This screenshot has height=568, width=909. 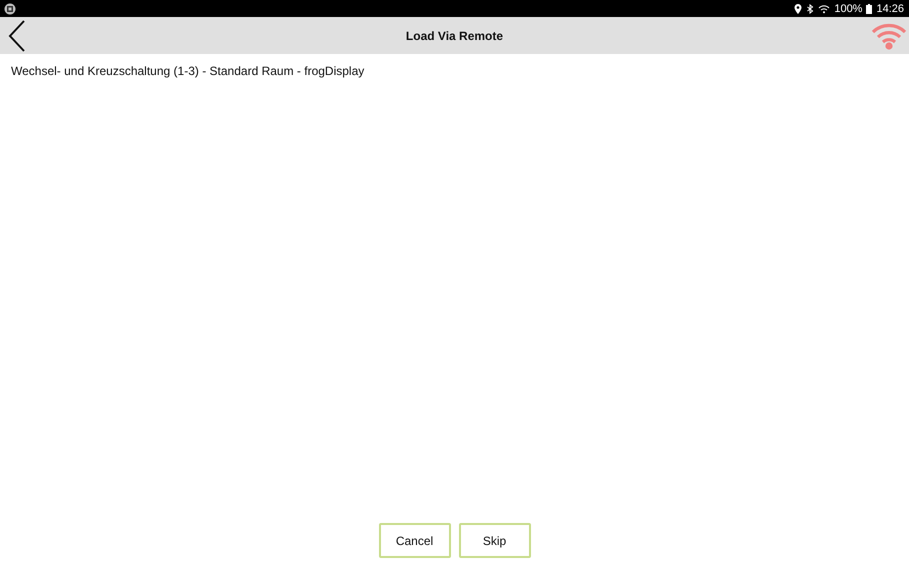 I want to click on dialog-button: Skip, so click(x=494, y=540).